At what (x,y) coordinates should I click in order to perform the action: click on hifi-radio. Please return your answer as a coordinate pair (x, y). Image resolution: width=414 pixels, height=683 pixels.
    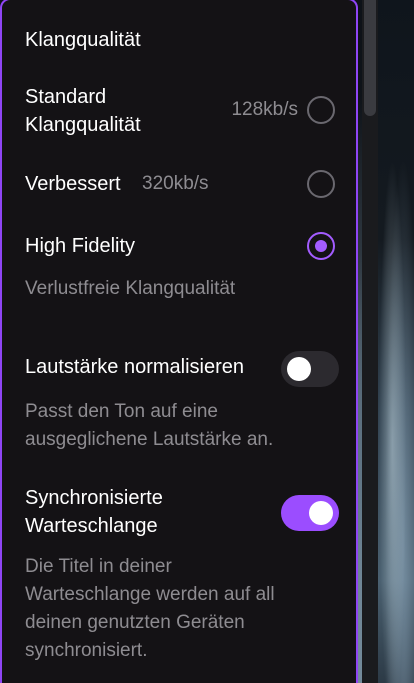
    Looking at the image, I should click on (321, 246).